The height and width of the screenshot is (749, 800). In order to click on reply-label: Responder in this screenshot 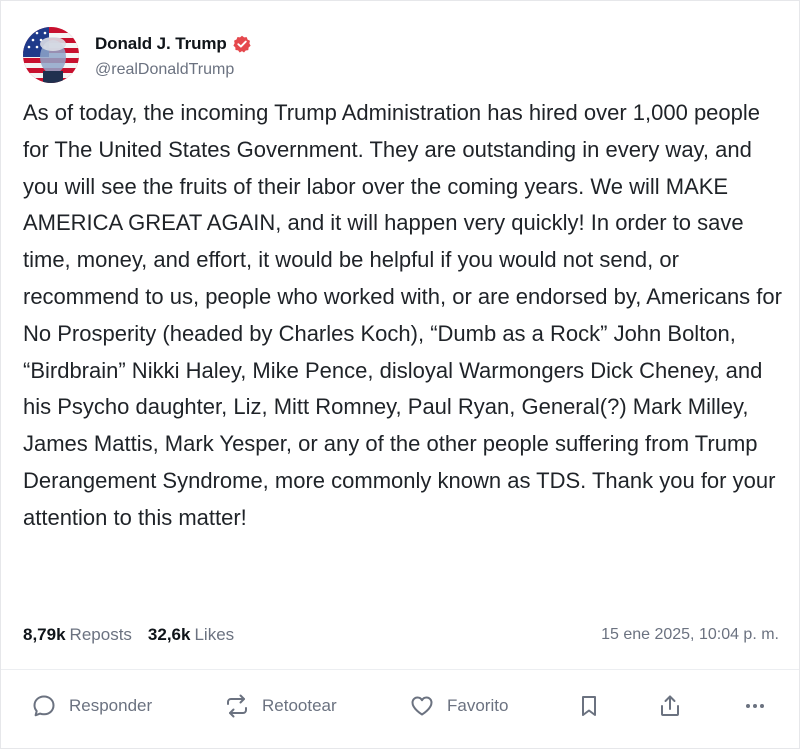, I will do `click(111, 705)`.